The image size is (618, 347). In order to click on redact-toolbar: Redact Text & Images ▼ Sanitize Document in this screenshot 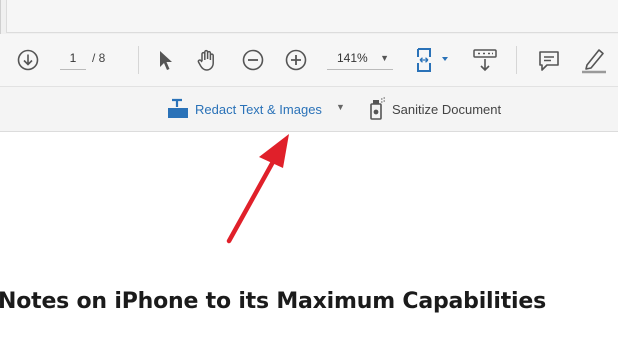, I will do `click(309, 109)`.